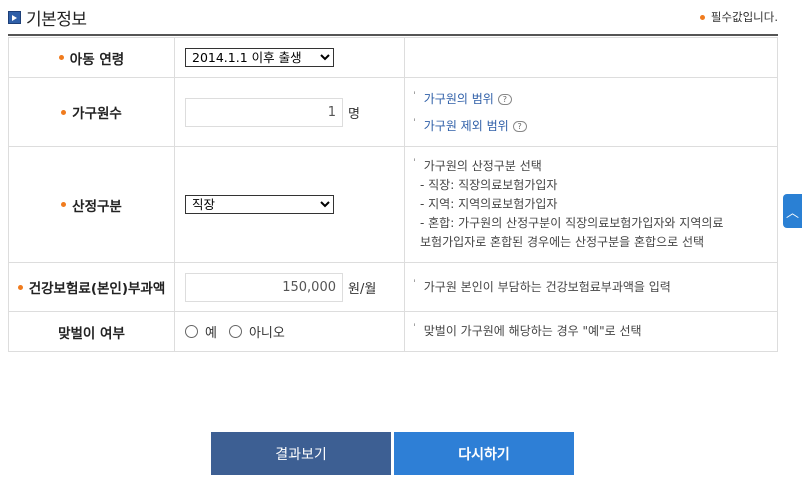  I want to click on field-cell: 직장, so click(289, 204).